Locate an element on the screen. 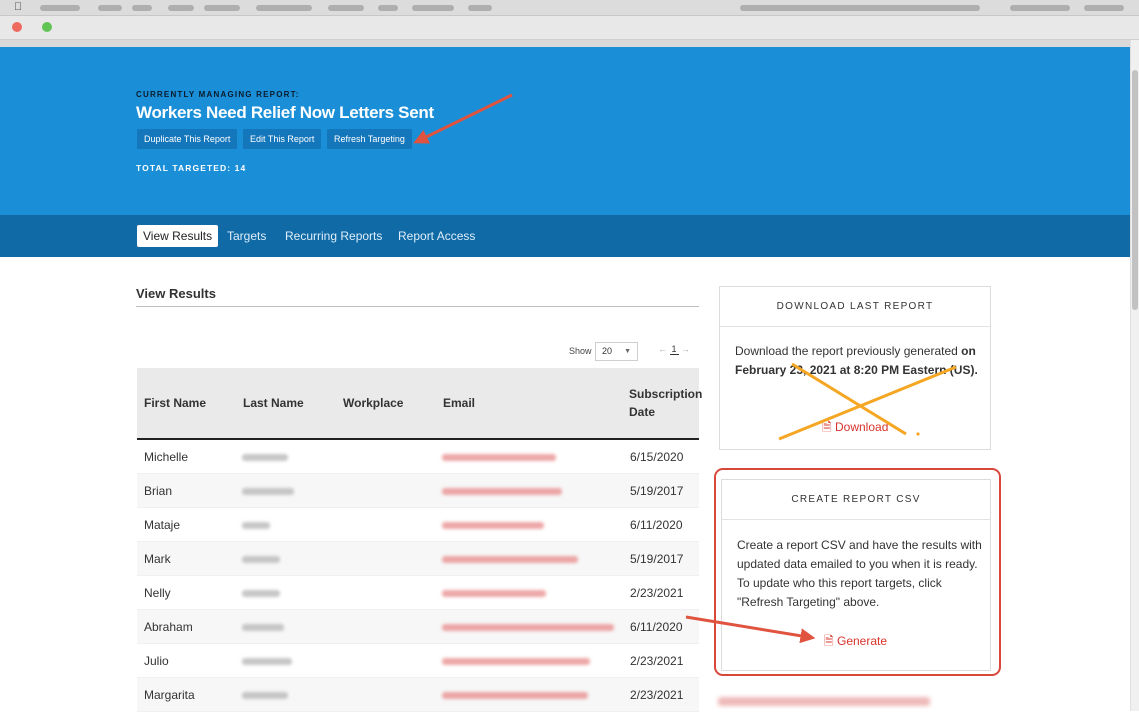 The image size is (1139, 712). total-targeted-label: TOTAL TARGETED: 14 is located at coordinates (191, 168).